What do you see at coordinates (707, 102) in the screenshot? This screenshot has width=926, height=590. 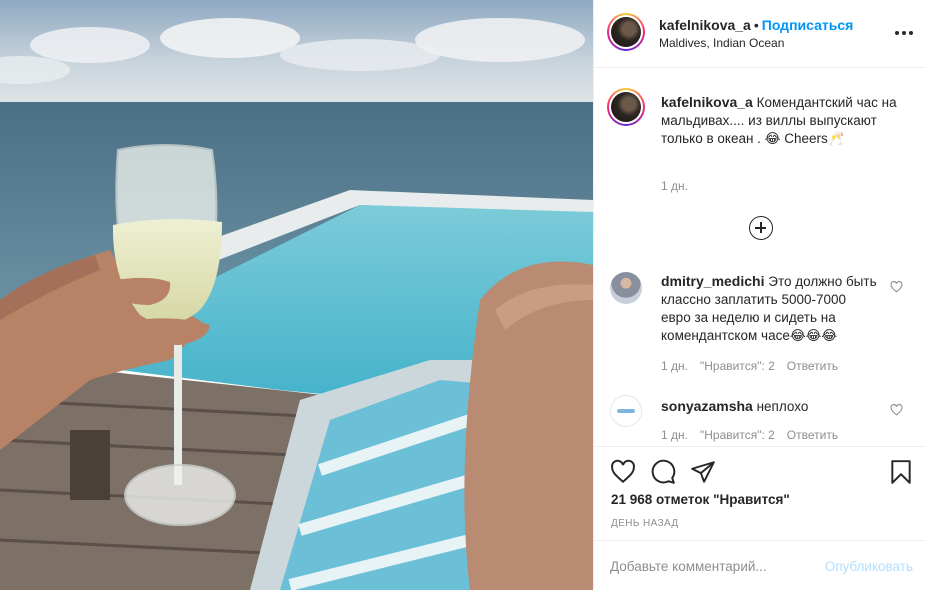 I see `caption-username: kafelnikova_a` at bounding box center [707, 102].